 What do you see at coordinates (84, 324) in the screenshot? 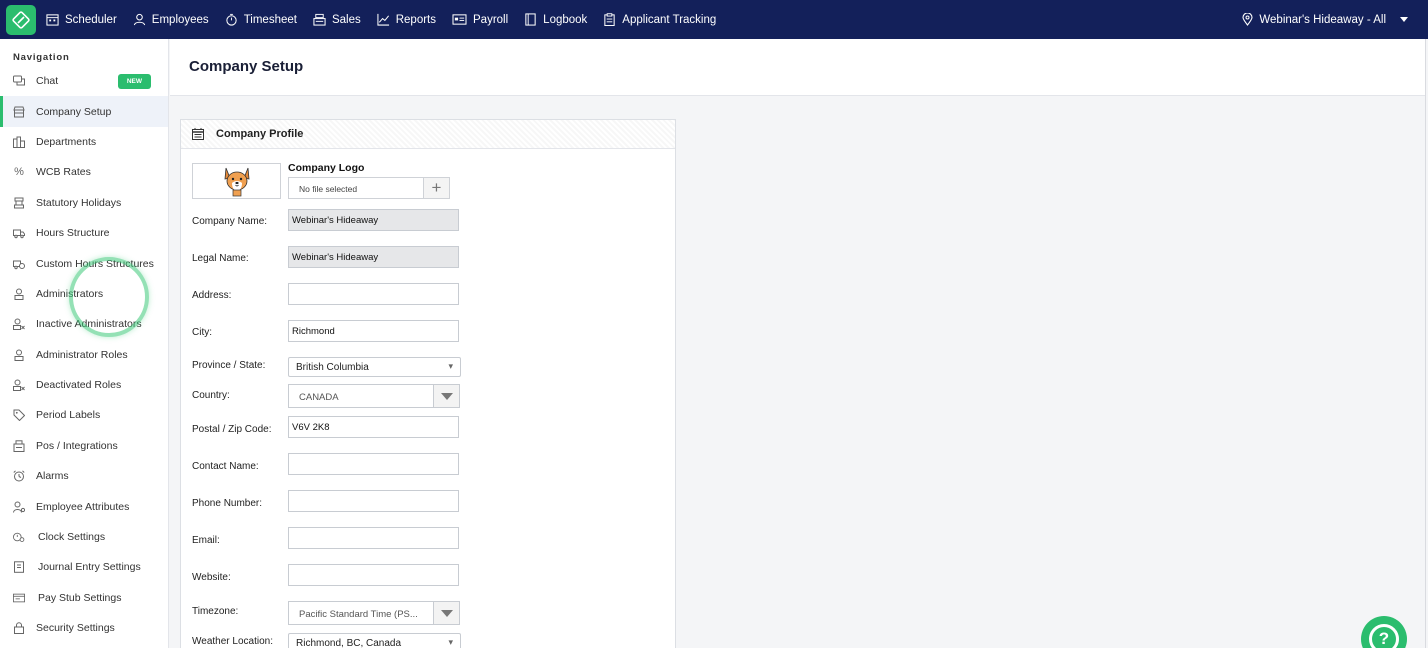
I see `sidebar-item-inactive-administrators: Inactive Administrators` at bounding box center [84, 324].